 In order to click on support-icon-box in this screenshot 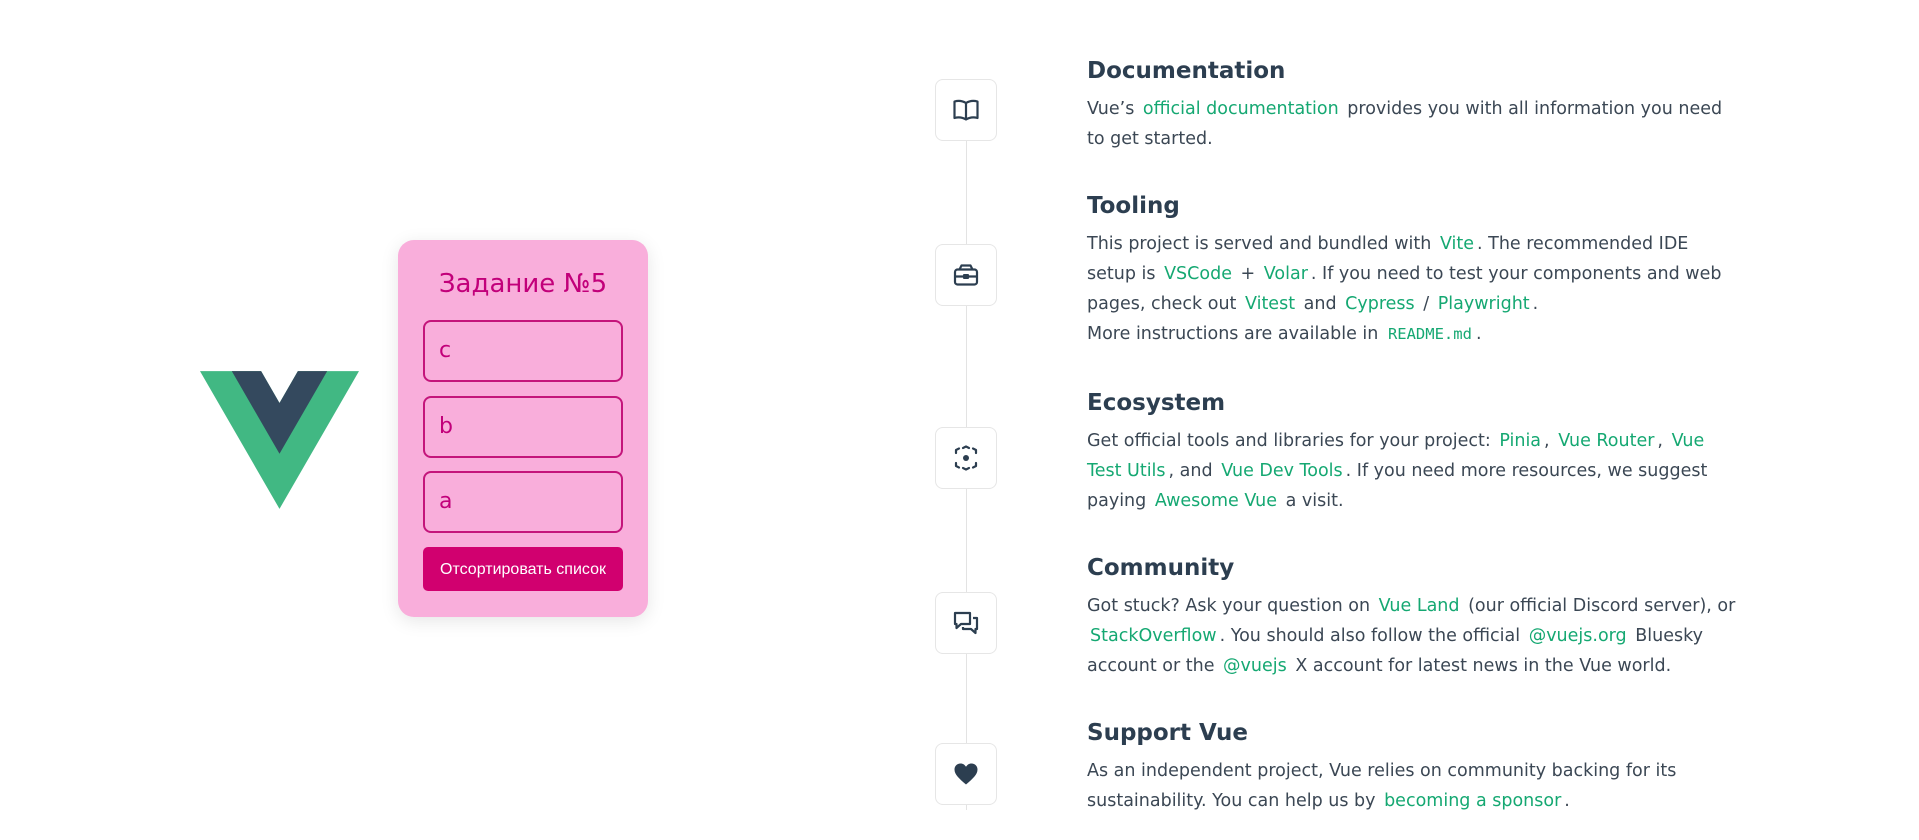, I will do `click(966, 774)`.